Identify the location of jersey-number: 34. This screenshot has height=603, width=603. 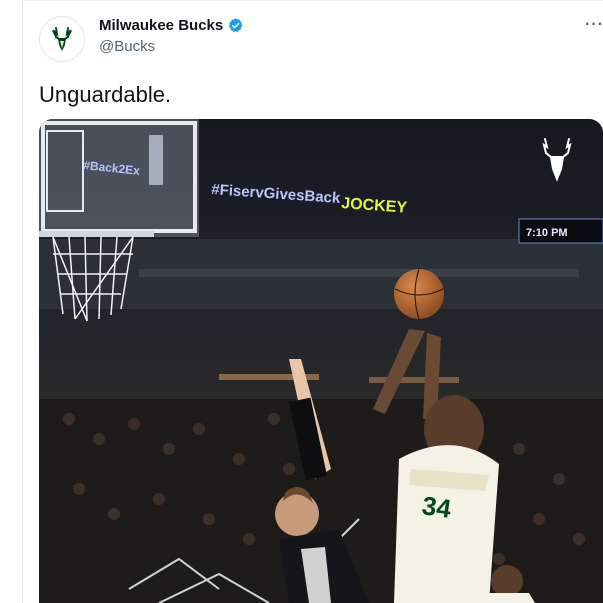
(436, 507).